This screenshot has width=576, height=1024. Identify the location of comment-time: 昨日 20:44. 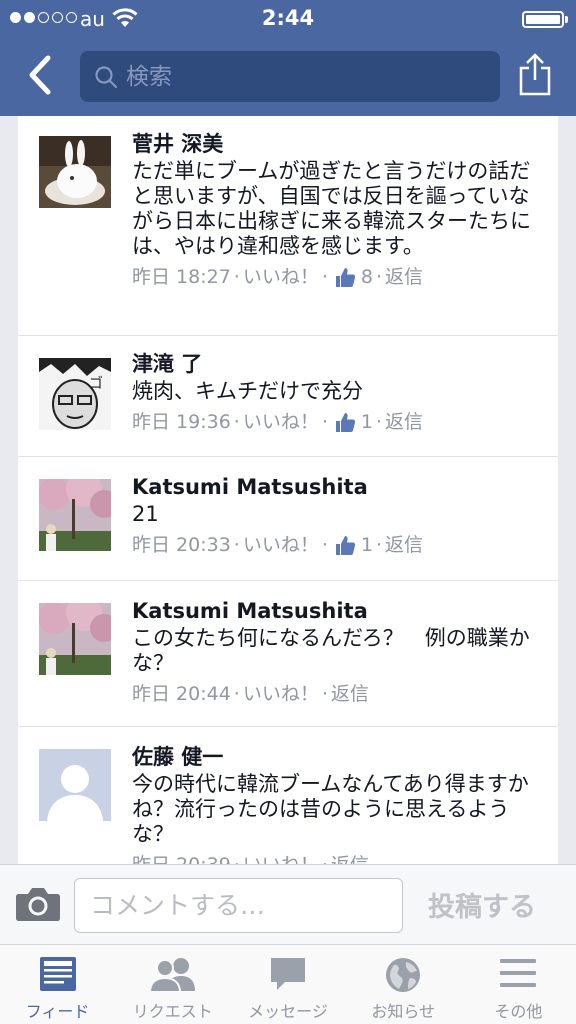
(181, 694).